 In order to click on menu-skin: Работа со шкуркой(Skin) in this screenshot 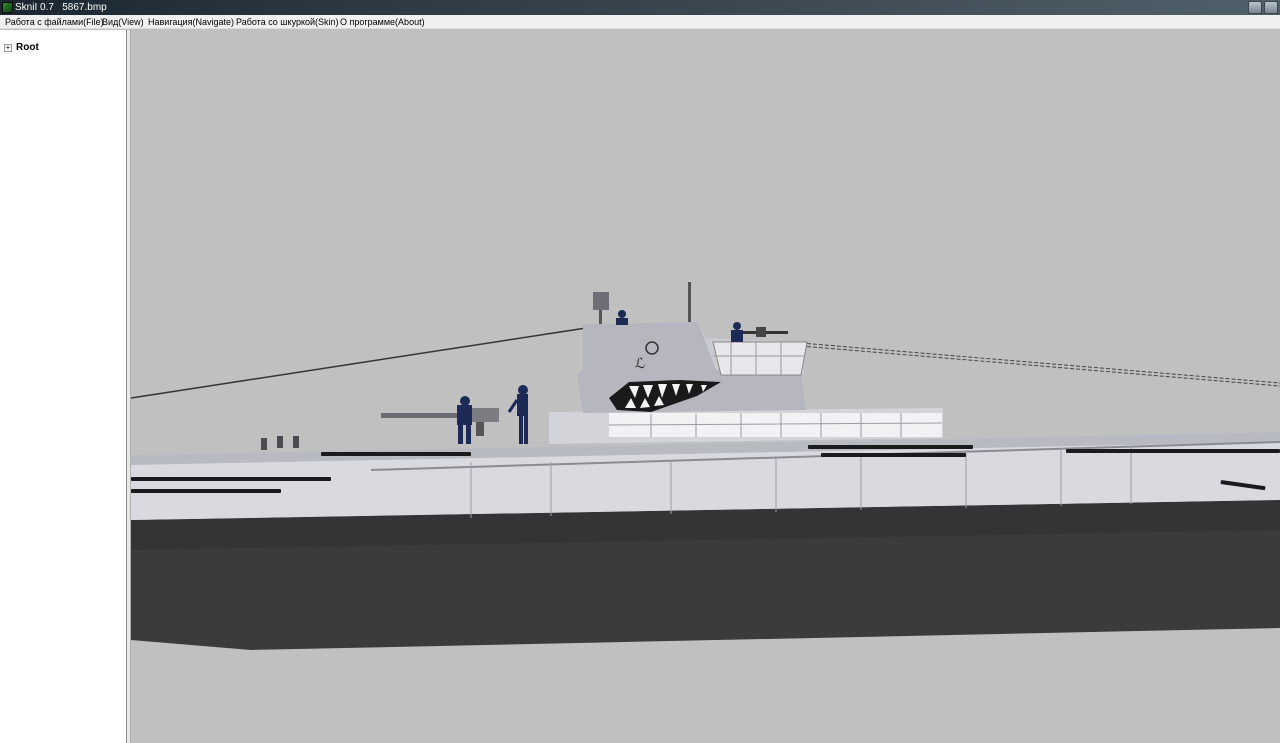, I will do `click(287, 22)`.